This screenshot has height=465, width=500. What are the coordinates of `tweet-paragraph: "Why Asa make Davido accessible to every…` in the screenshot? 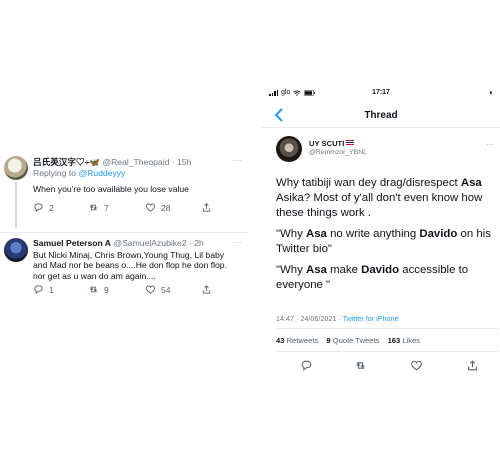 It's located at (387, 278).